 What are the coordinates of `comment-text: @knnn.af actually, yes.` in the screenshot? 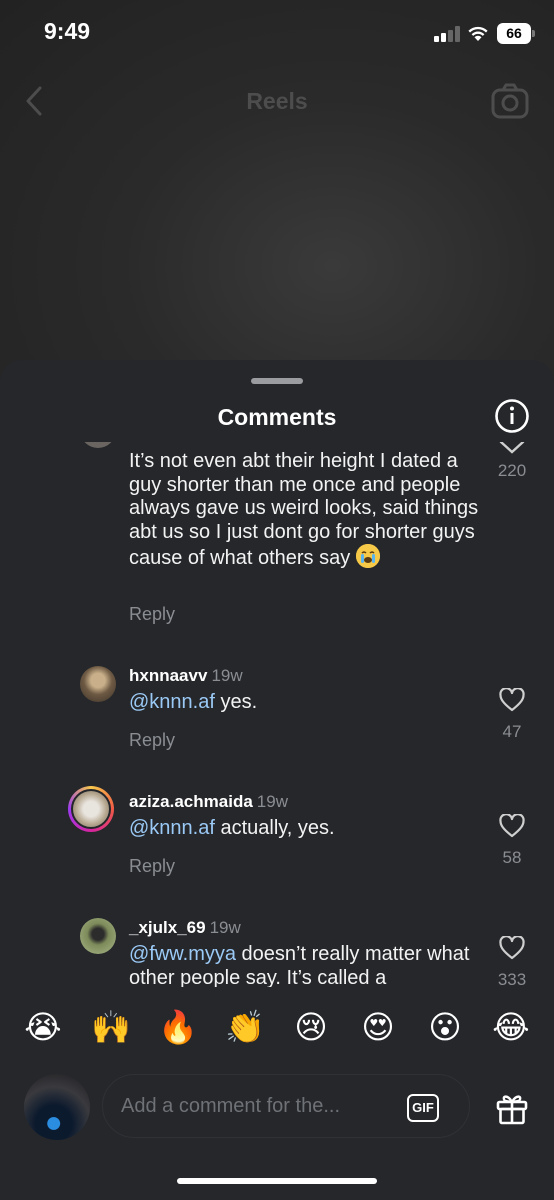 It's located at (304, 829).